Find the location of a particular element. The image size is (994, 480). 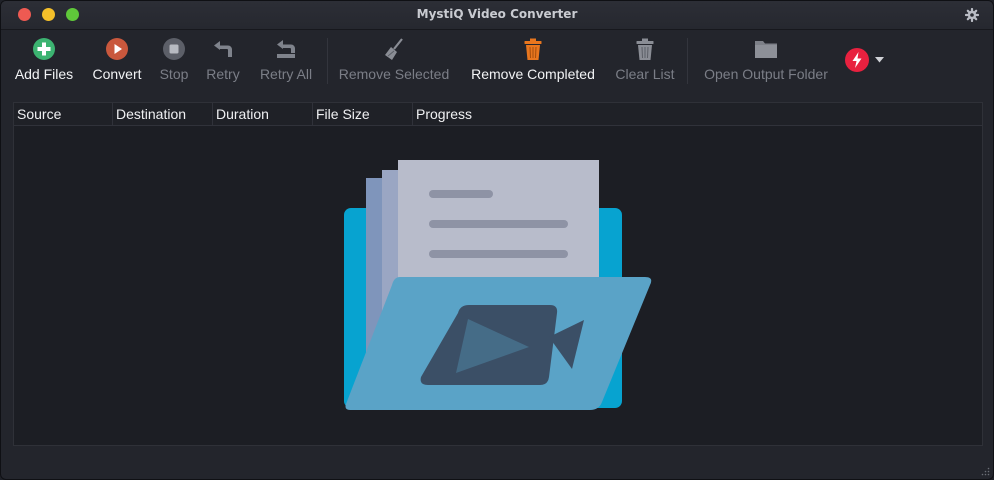

retry-button: Retry is located at coordinates (223, 61).